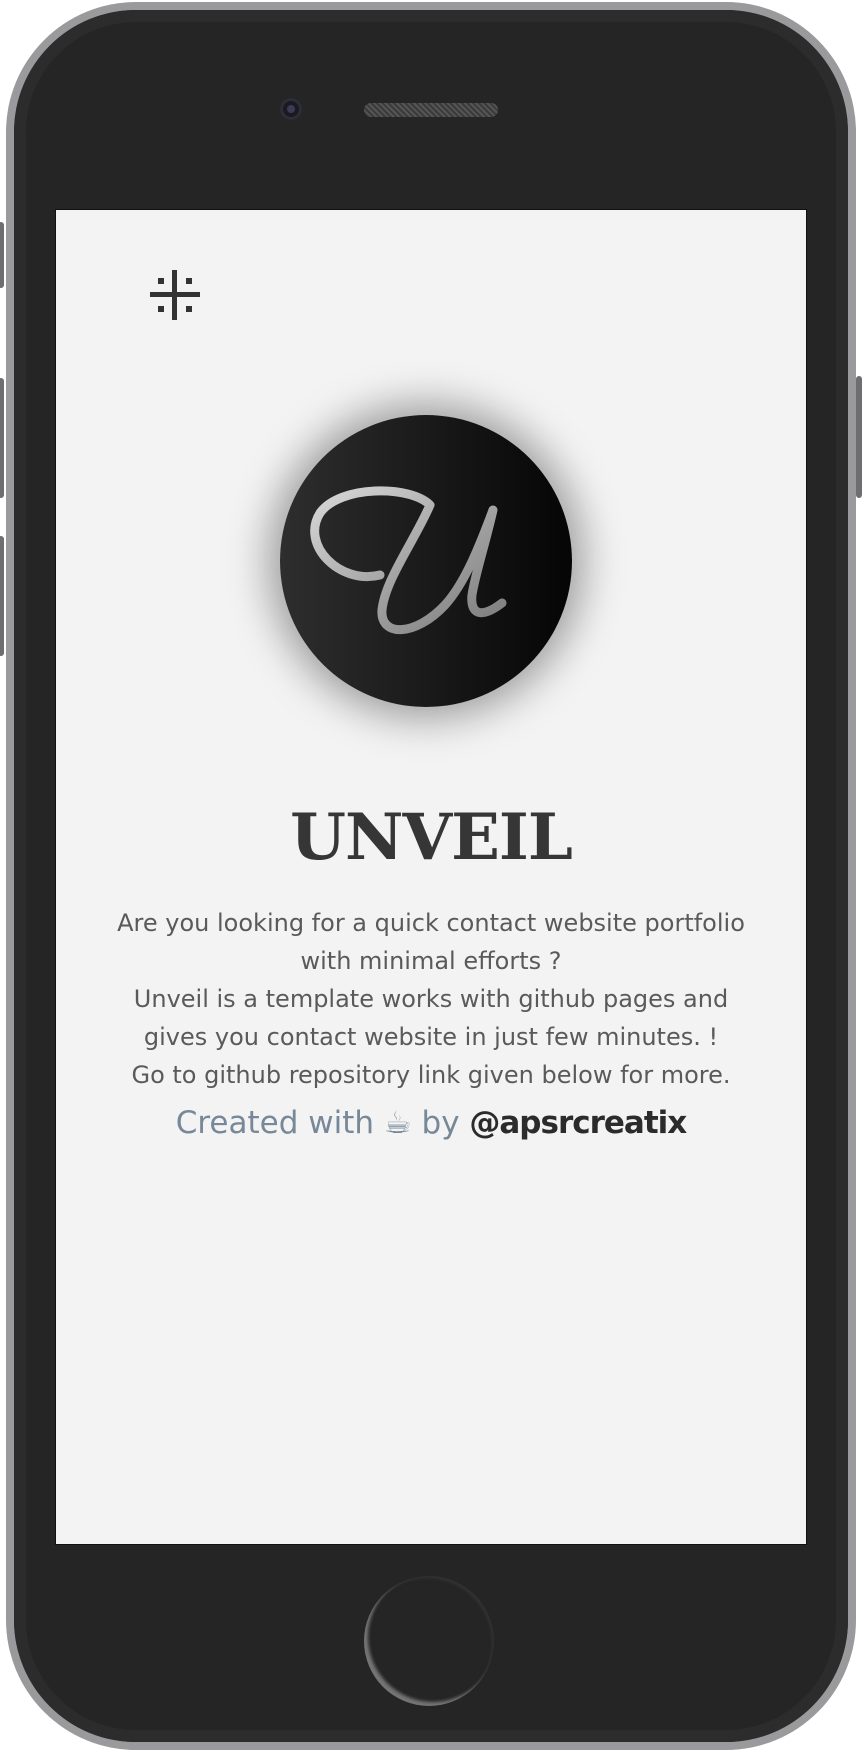  I want to click on front-camera, so click(291, 109).